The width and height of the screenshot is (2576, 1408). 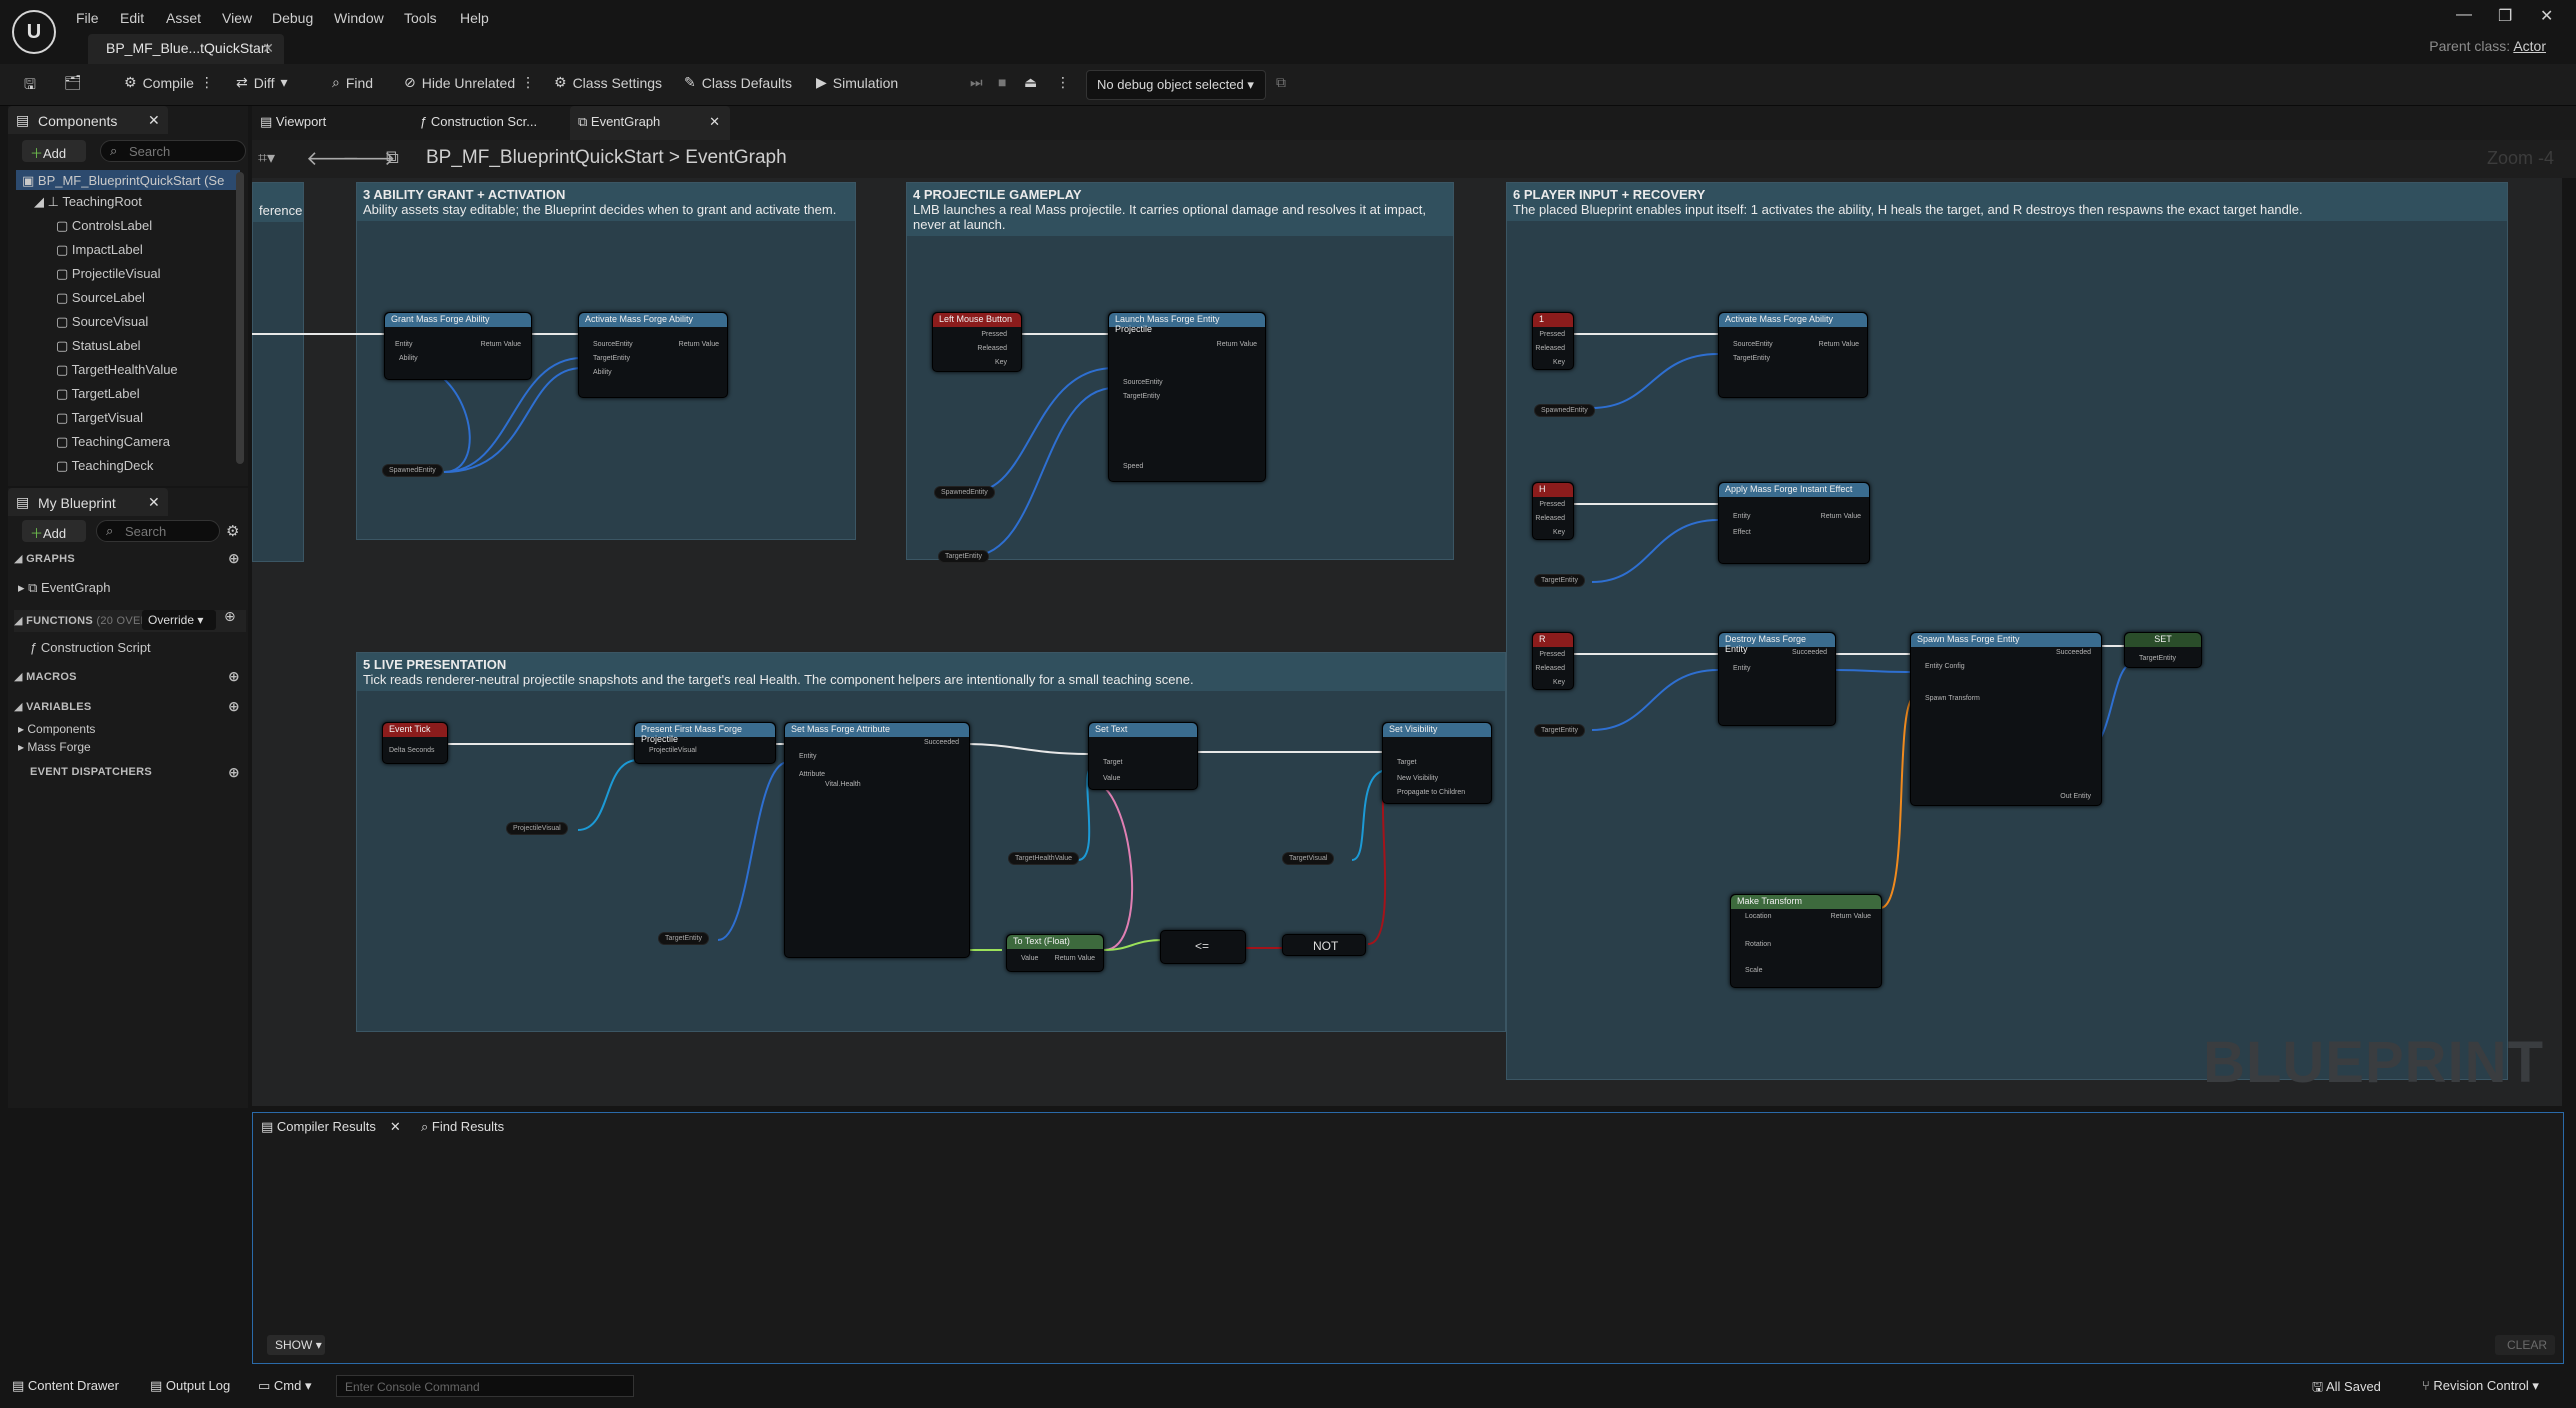 I want to click on pin-target: Target, so click(x=1406, y=762).